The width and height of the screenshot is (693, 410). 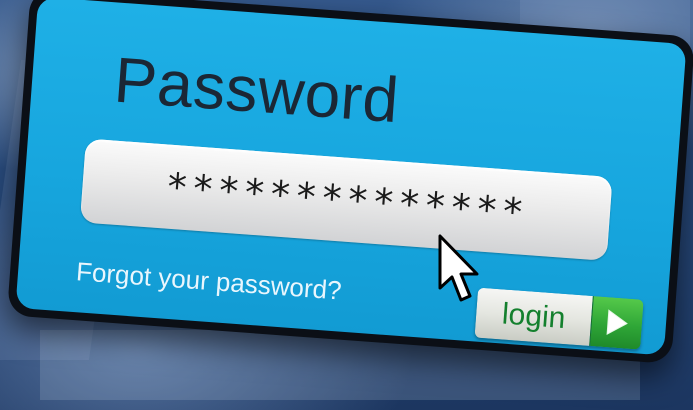 What do you see at coordinates (533, 316) in the screenshot?
I see `login-button-label: login` at bounding box center [533, 316].